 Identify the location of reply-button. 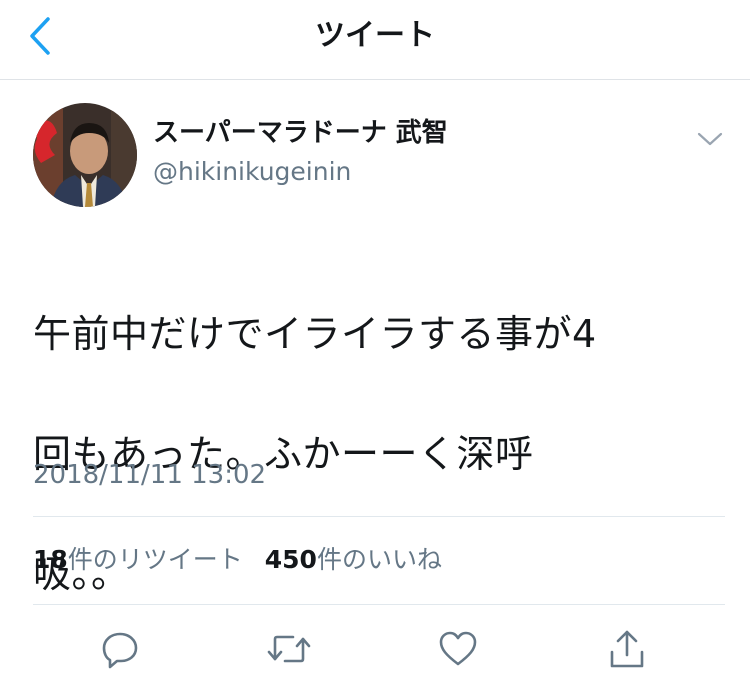
(120, 649).